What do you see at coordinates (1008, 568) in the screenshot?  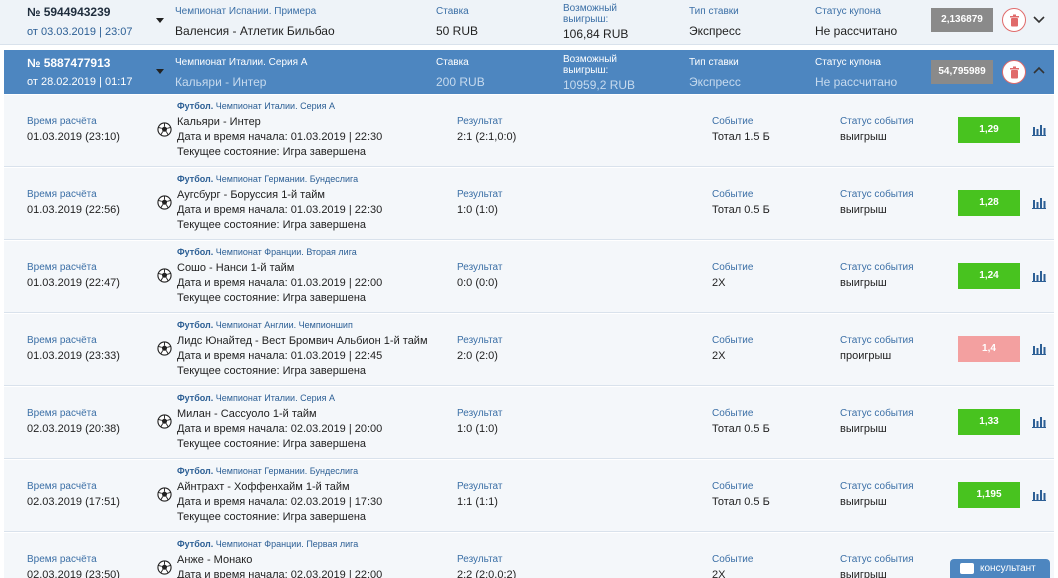 I see `consultant-label: консультант` at bounding box center [1008, 568].